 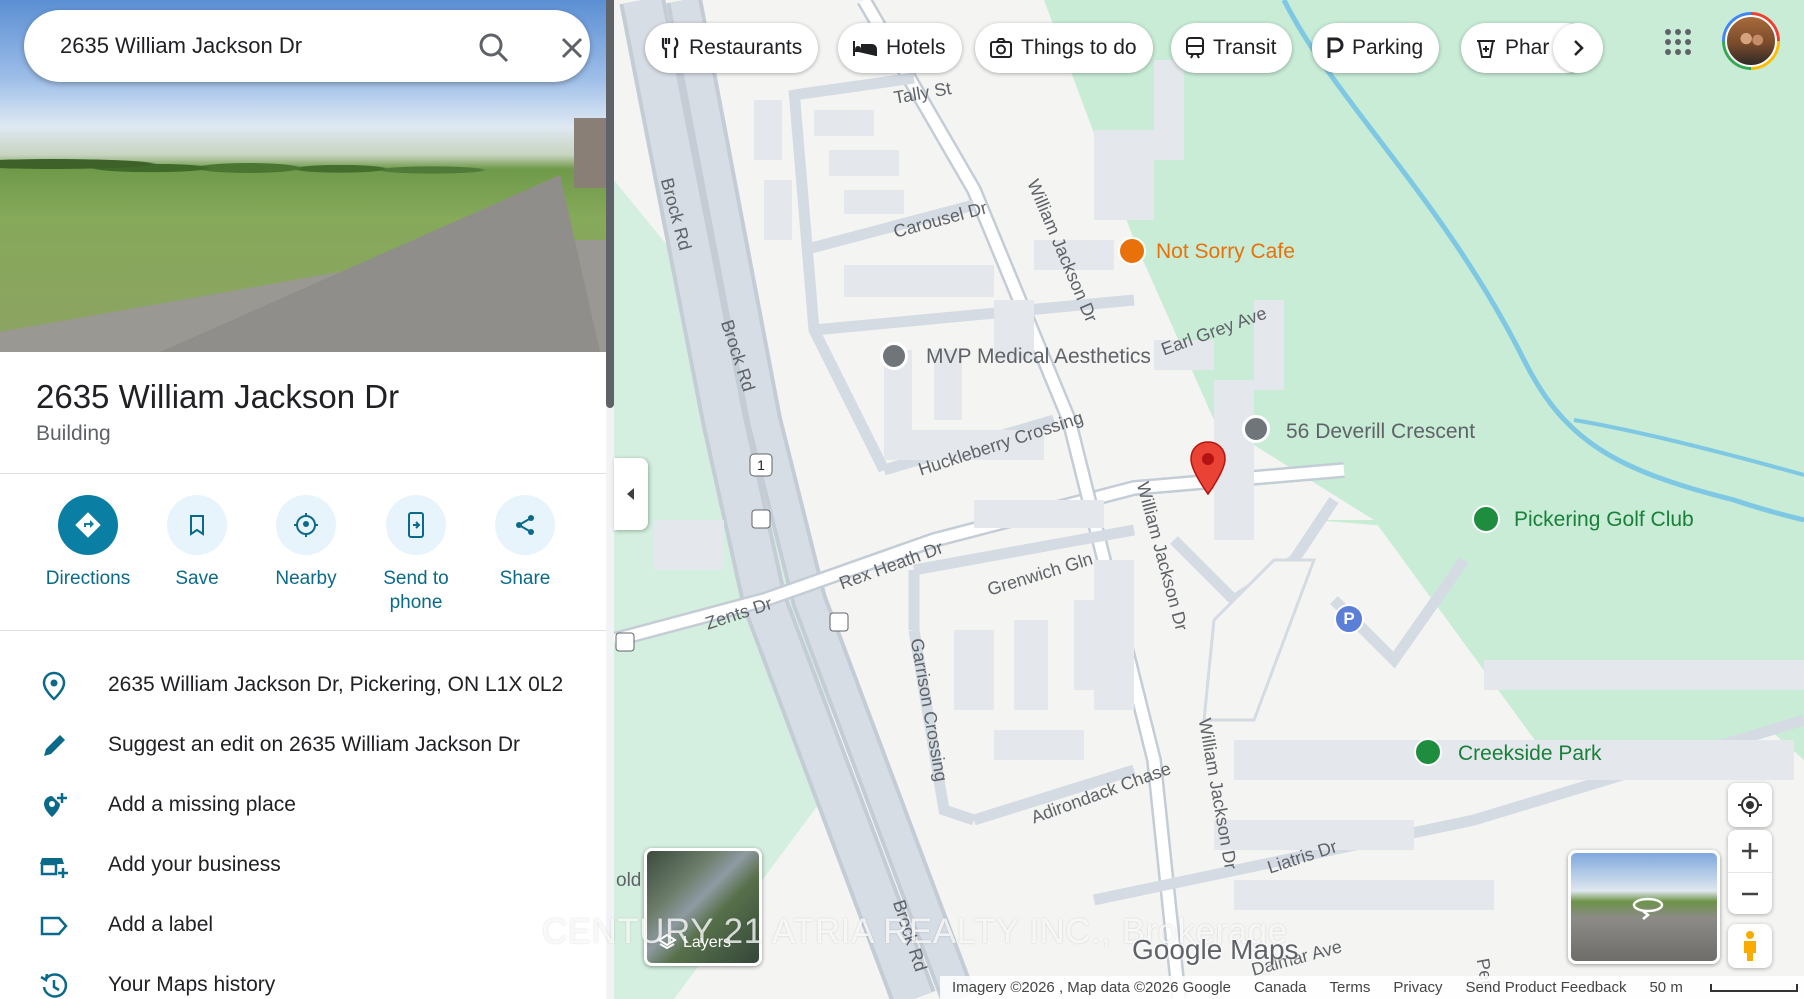 What do you see at coordinates (1530, 754) in the screenshot?
I see `poi-creekside-park: Creekside Park` at bounding box center [1530, 754].